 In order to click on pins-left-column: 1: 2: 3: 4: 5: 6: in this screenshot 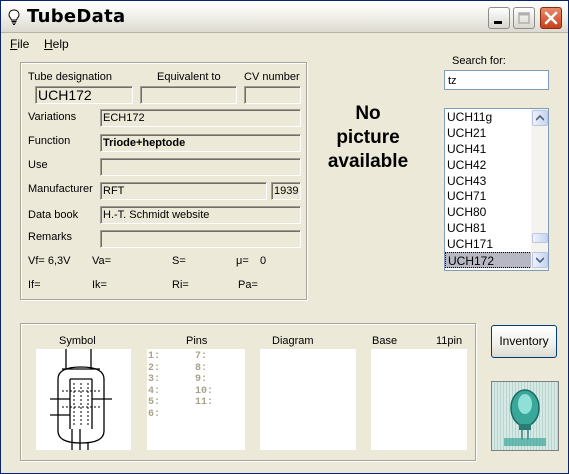, I will do `click(154, 386)`.